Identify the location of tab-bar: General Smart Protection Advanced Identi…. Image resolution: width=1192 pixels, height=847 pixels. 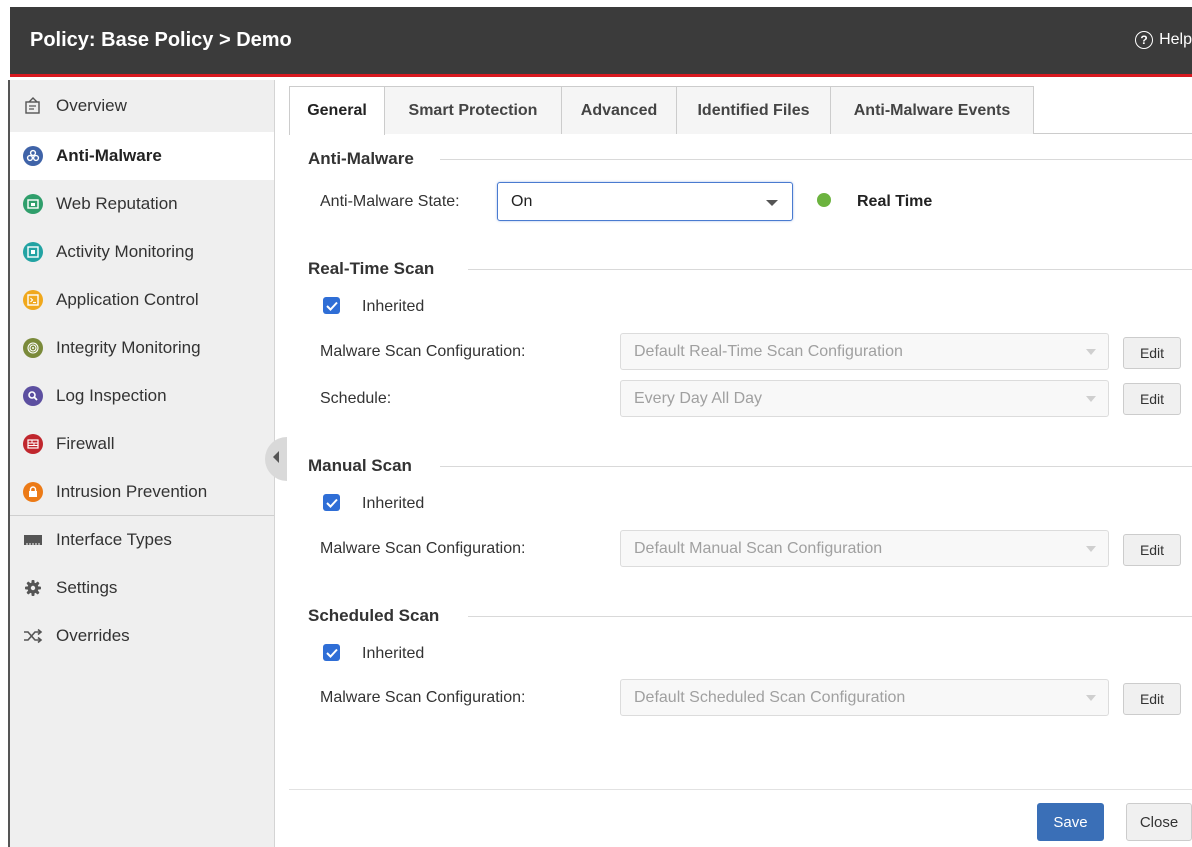
(740, 110).